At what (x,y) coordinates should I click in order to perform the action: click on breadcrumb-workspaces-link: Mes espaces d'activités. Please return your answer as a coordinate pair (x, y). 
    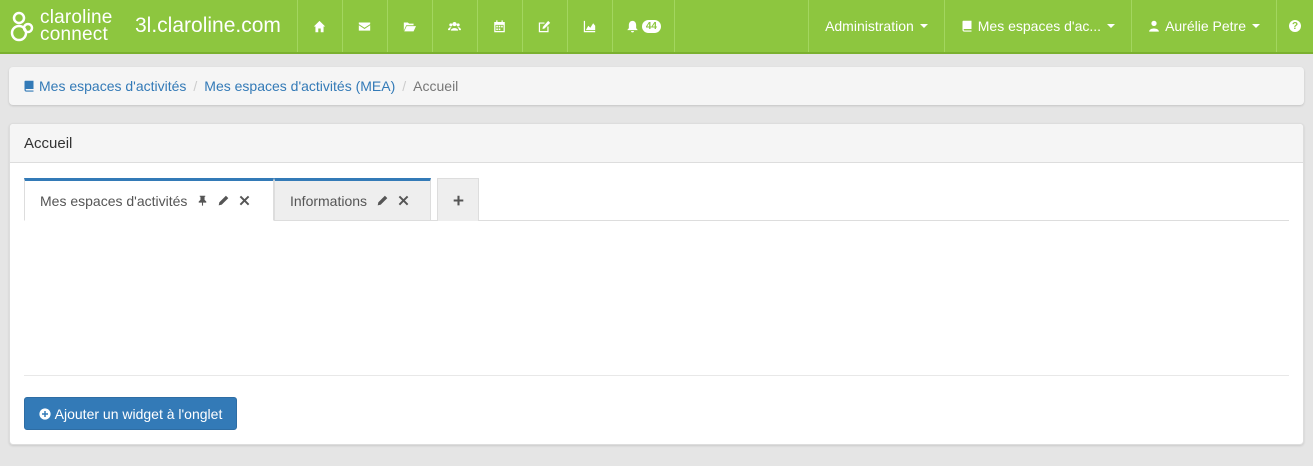
    Looking at the image, I should click on (104, 86).